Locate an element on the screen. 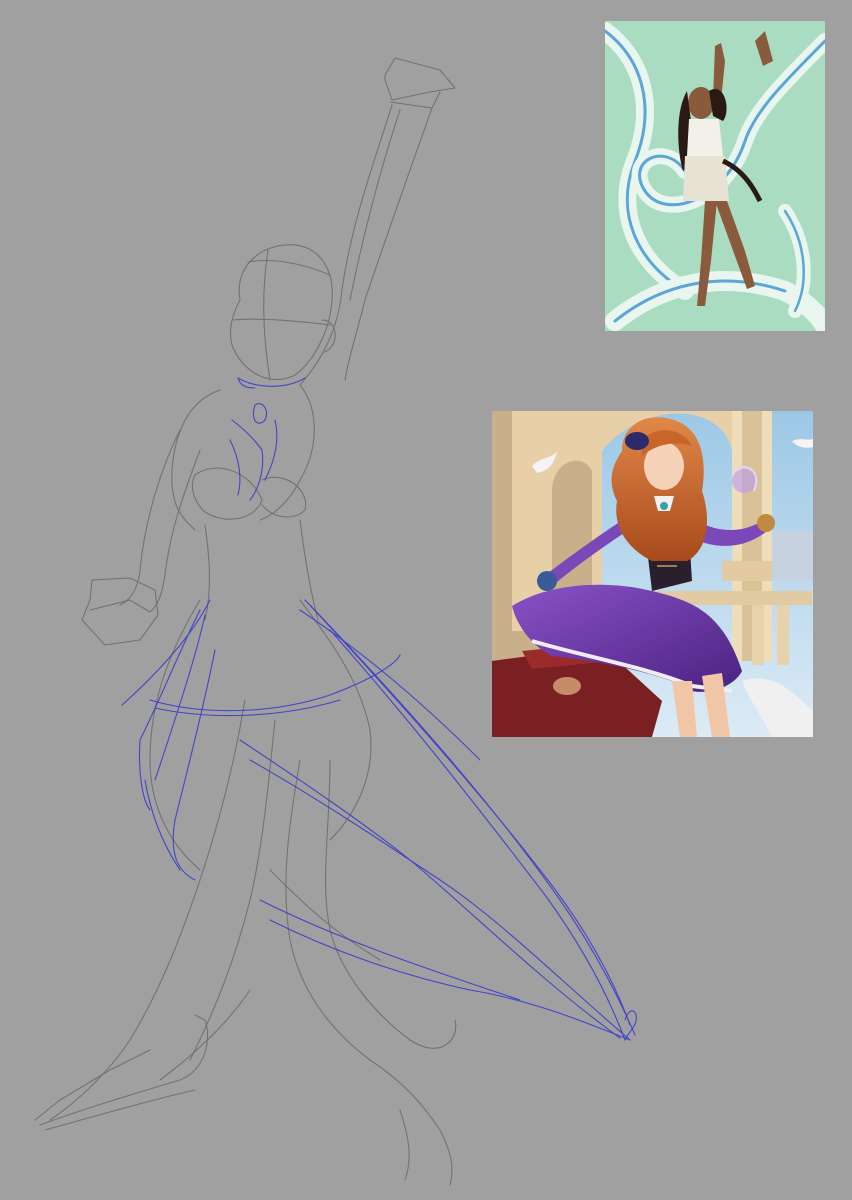 This screenshot has height=1200, width=852. reference-purple-dress-character is located at coordinates (652, 574).